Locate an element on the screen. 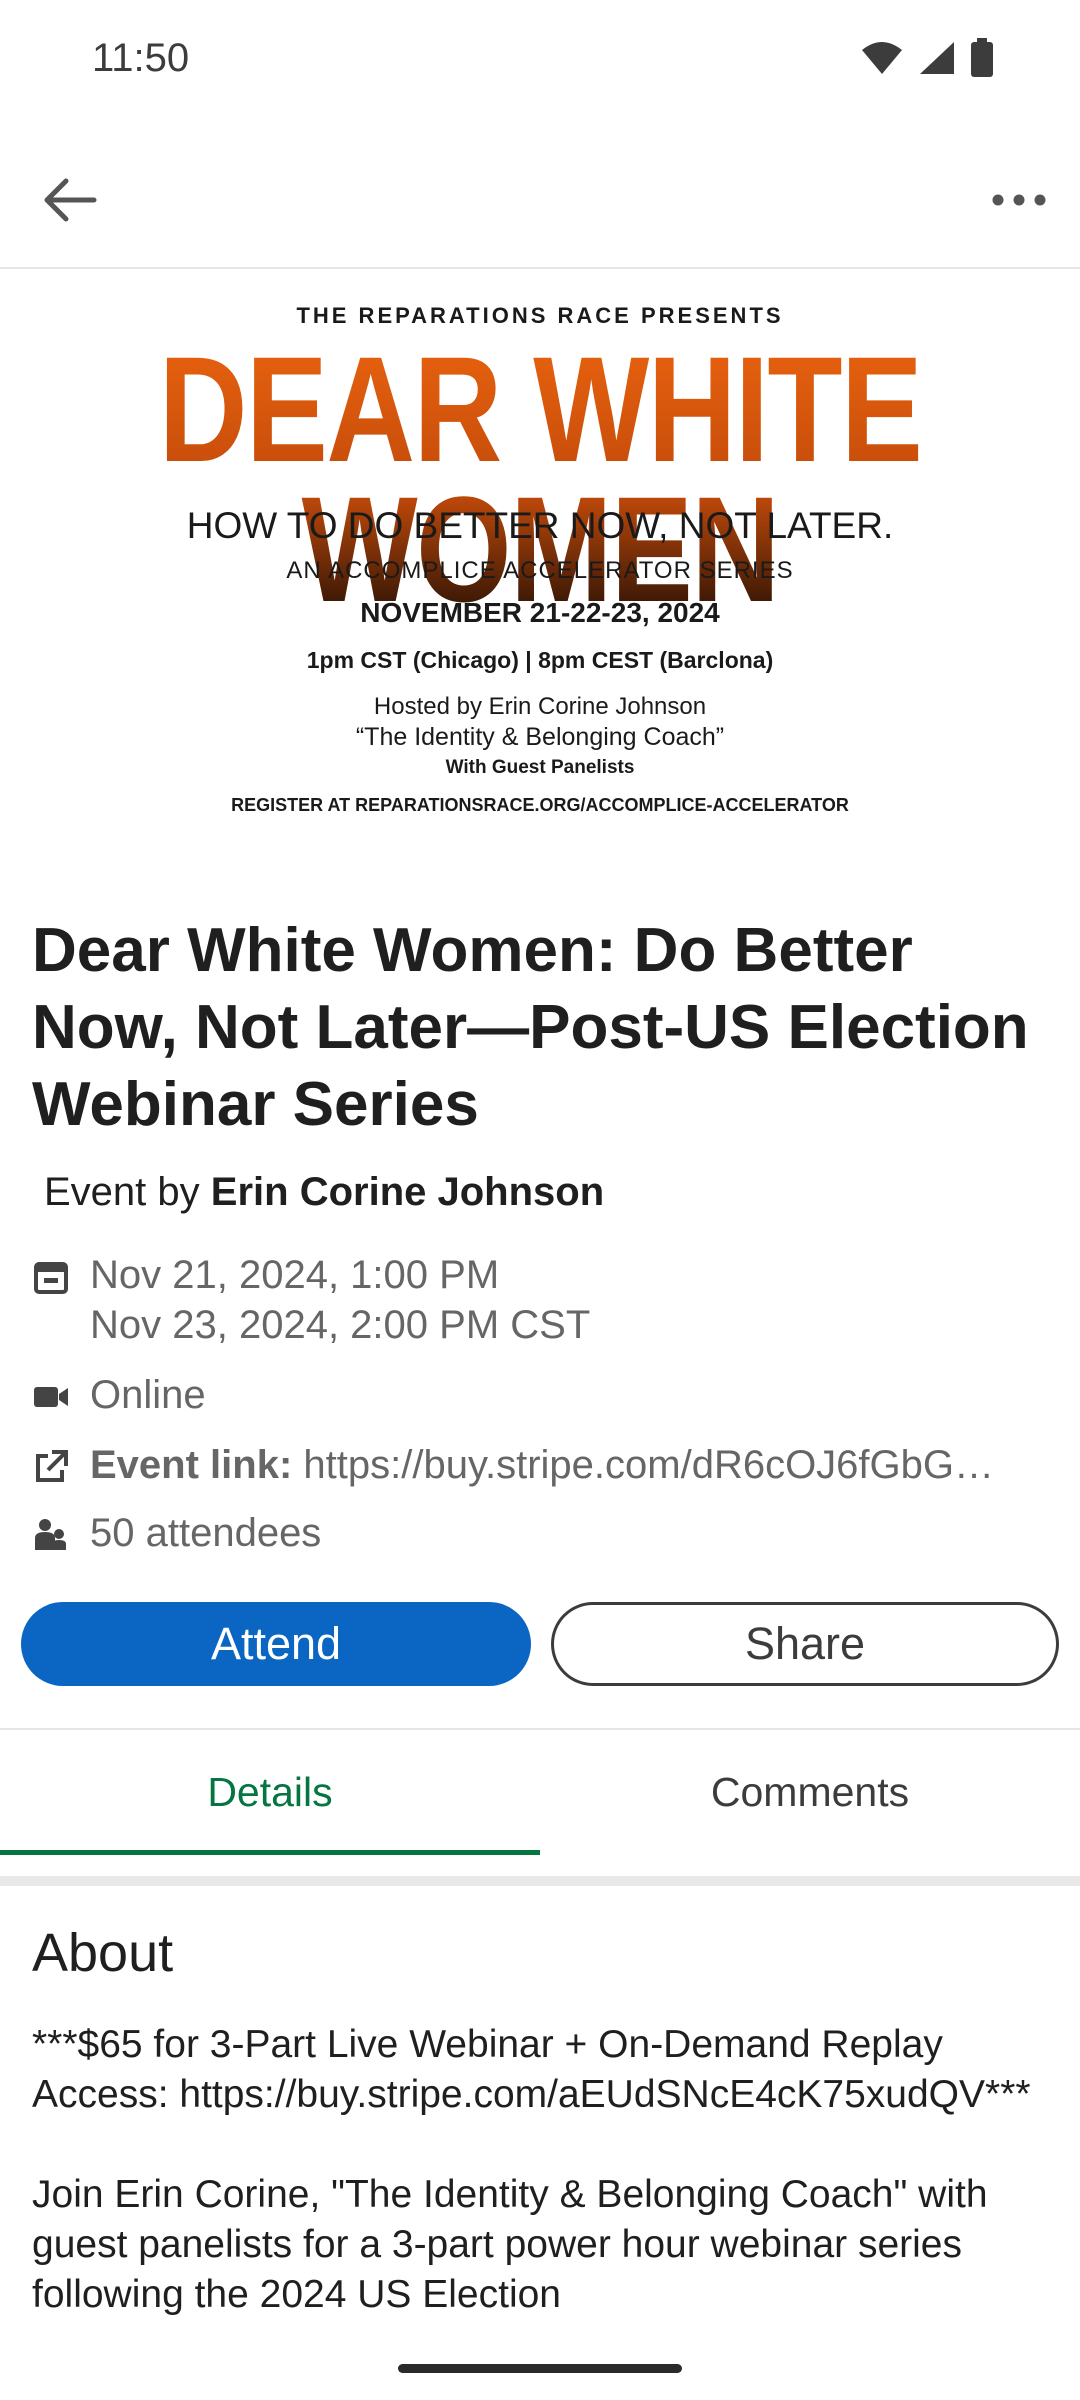 This screenshot has width=1080, height=2400. about-heading: About is located at coordinates (103, 1953).